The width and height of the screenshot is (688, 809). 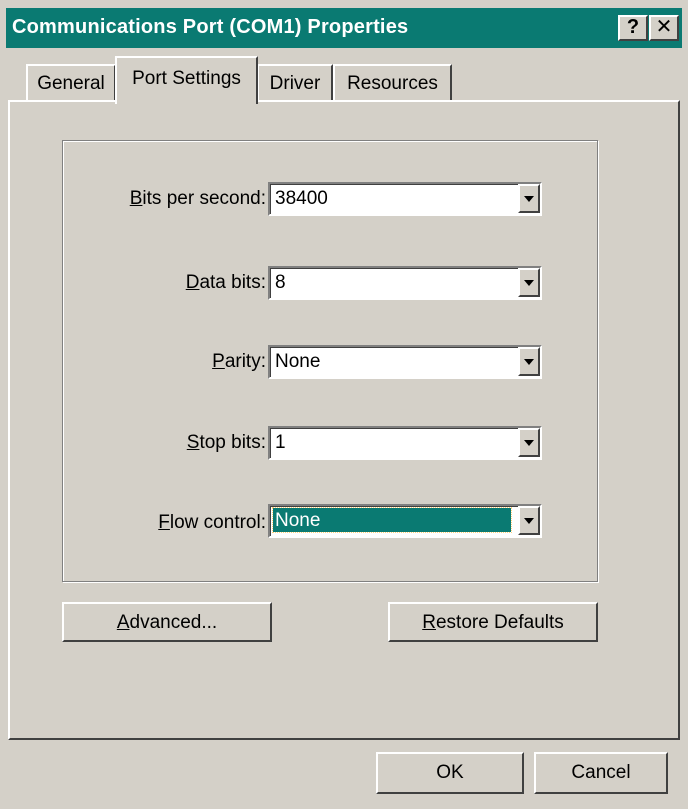 What do you see at coordinates (192, 282) in the screenshot?
I see `accelerator-key: D` at bounding box center [192, 282].